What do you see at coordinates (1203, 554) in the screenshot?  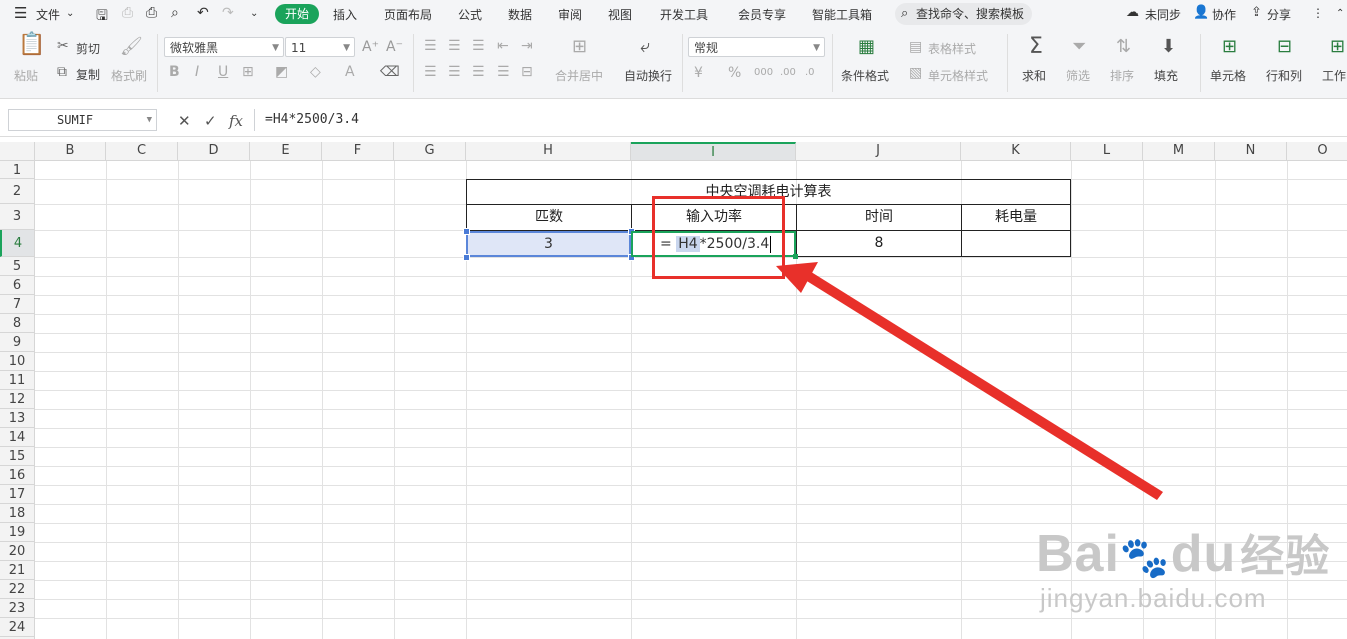 I see `watermark-brand-text2: du` at bounding box center [1203, 554].